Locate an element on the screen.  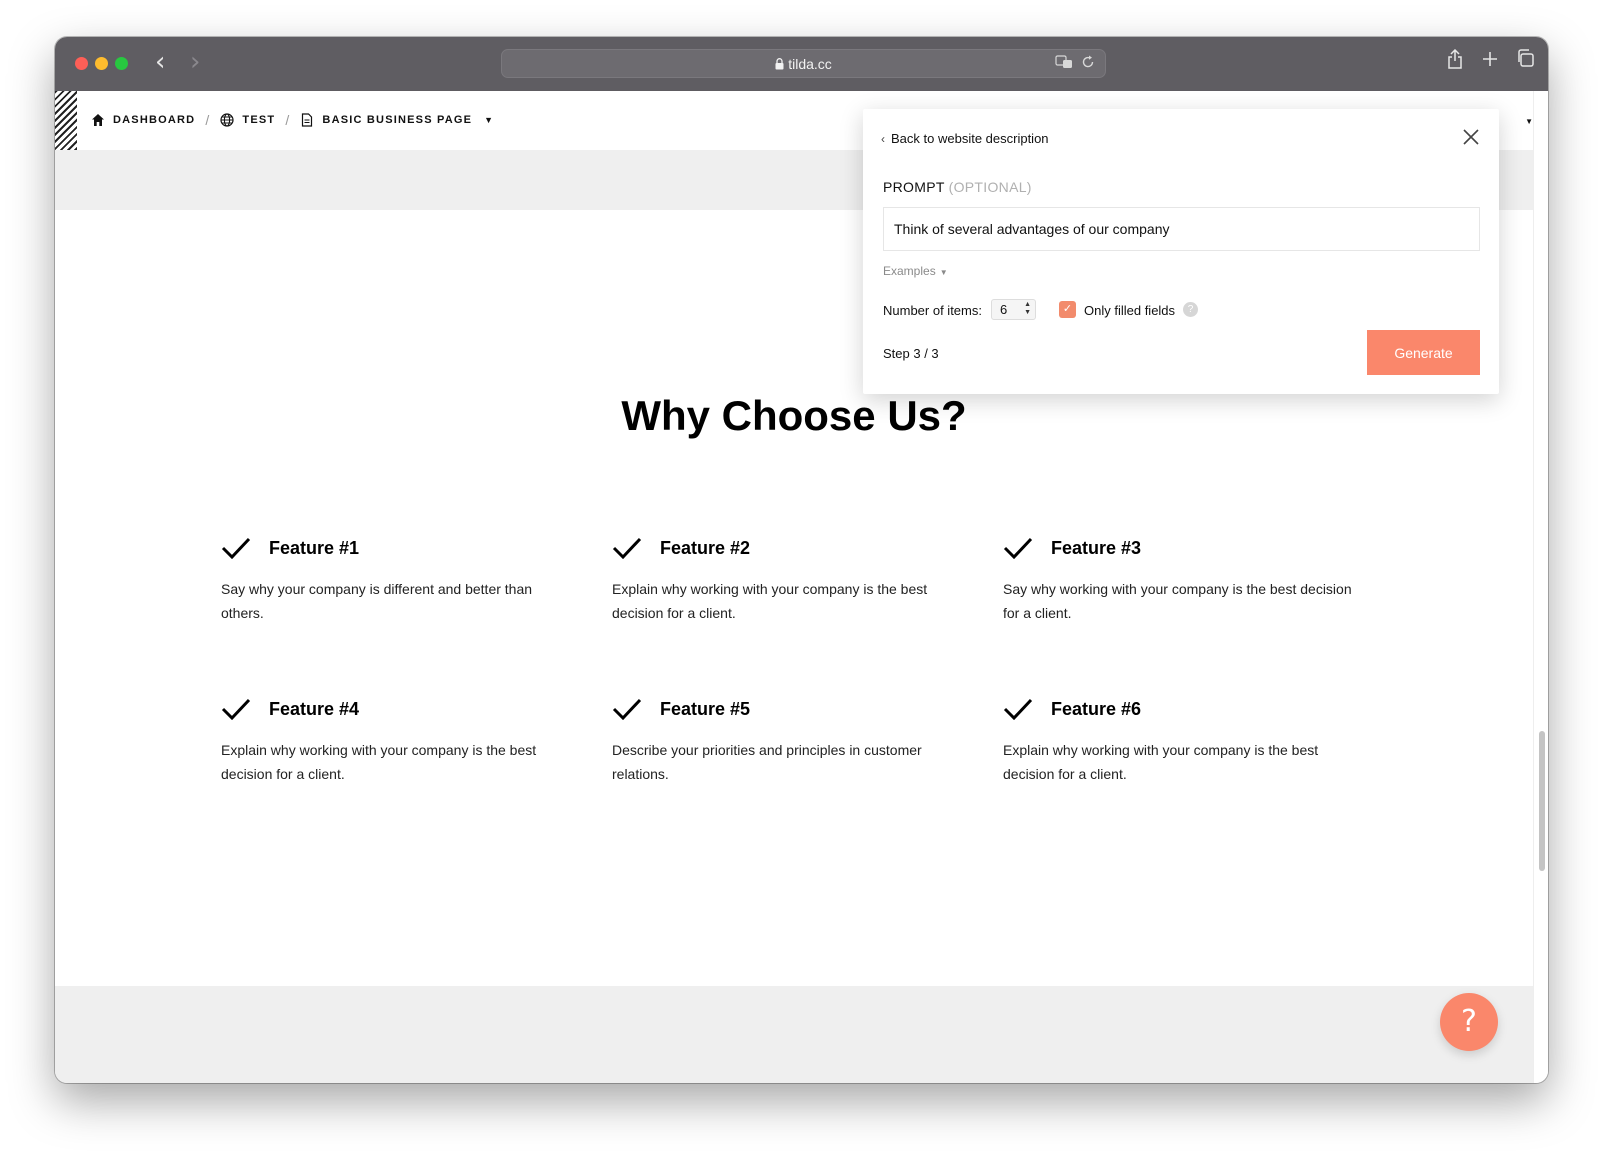
breadcrumb-dashboard: DASHBOARD is located at coordinates (143, 120).